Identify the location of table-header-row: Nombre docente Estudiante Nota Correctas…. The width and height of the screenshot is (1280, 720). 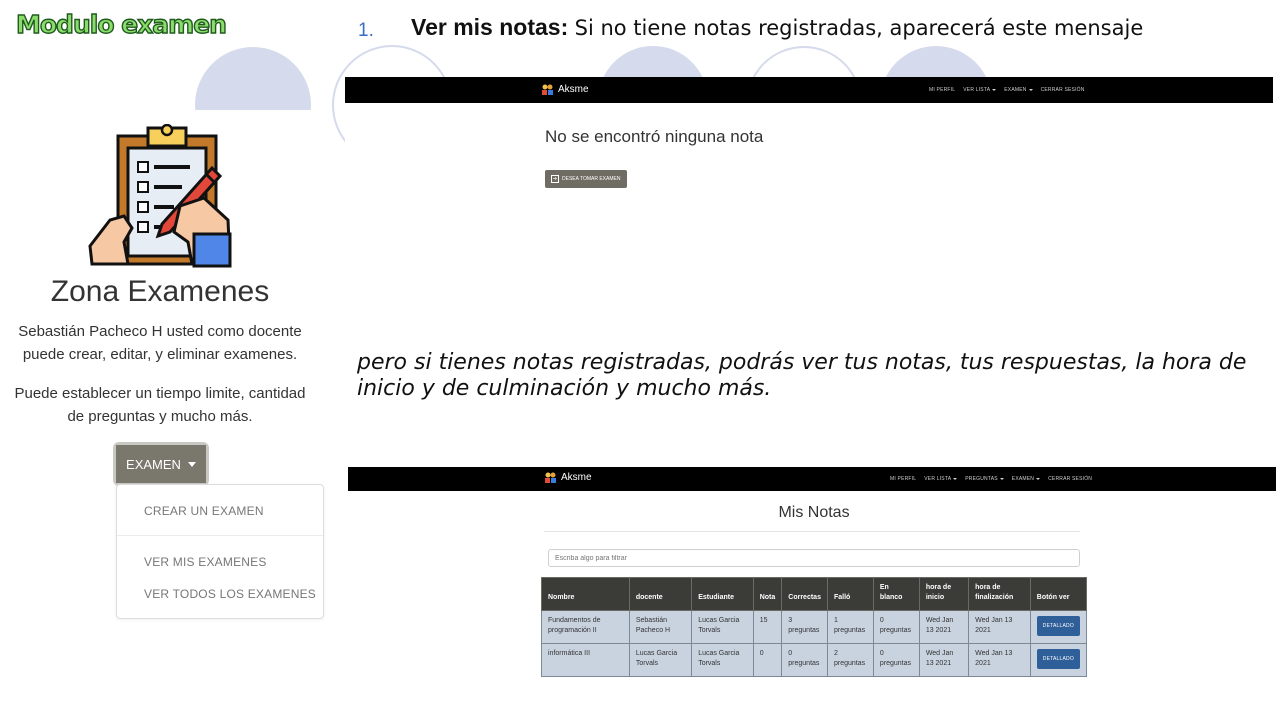
(814, 594).